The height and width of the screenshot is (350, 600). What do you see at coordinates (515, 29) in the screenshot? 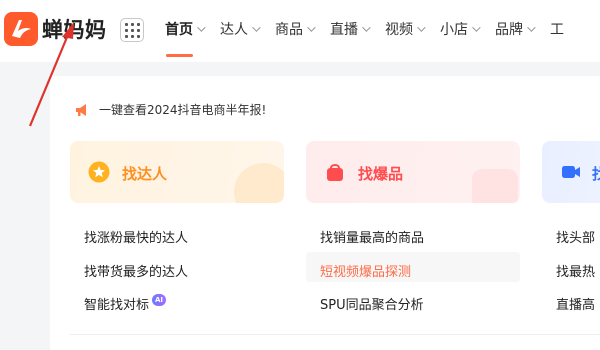
I see `nav-item-brands: 品牌` at bounding box center [515, 29].